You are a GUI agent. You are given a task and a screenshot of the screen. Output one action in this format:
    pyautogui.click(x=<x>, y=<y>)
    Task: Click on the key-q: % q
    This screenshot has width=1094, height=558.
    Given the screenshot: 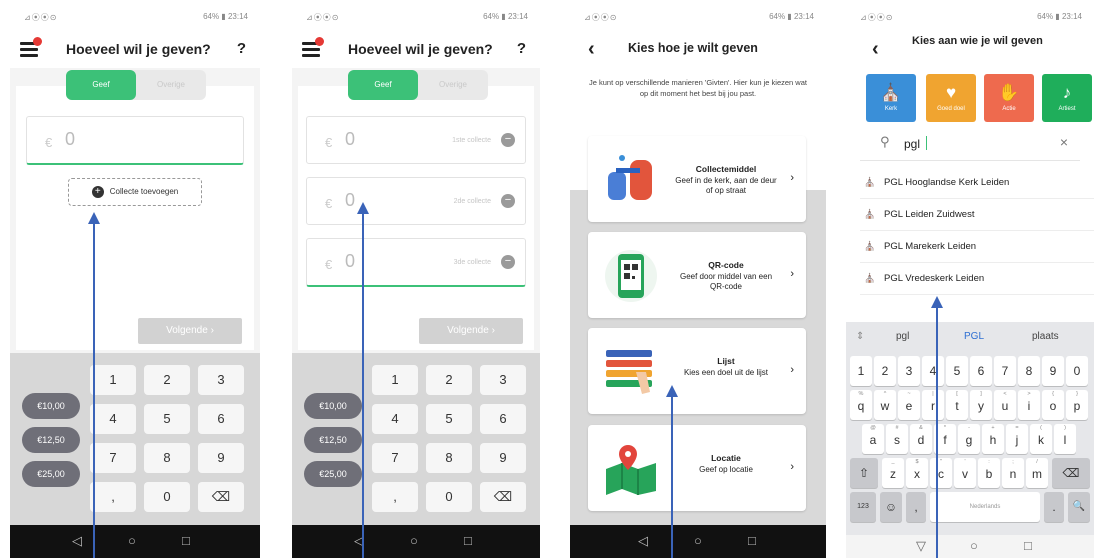 What is the action you would take?
    pyautogui.click(x=861, y=405)
    